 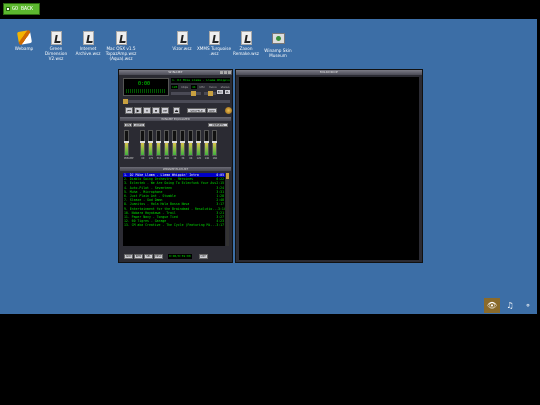 I want to click on icon-label: Webamp, so click(x=24, y=48).